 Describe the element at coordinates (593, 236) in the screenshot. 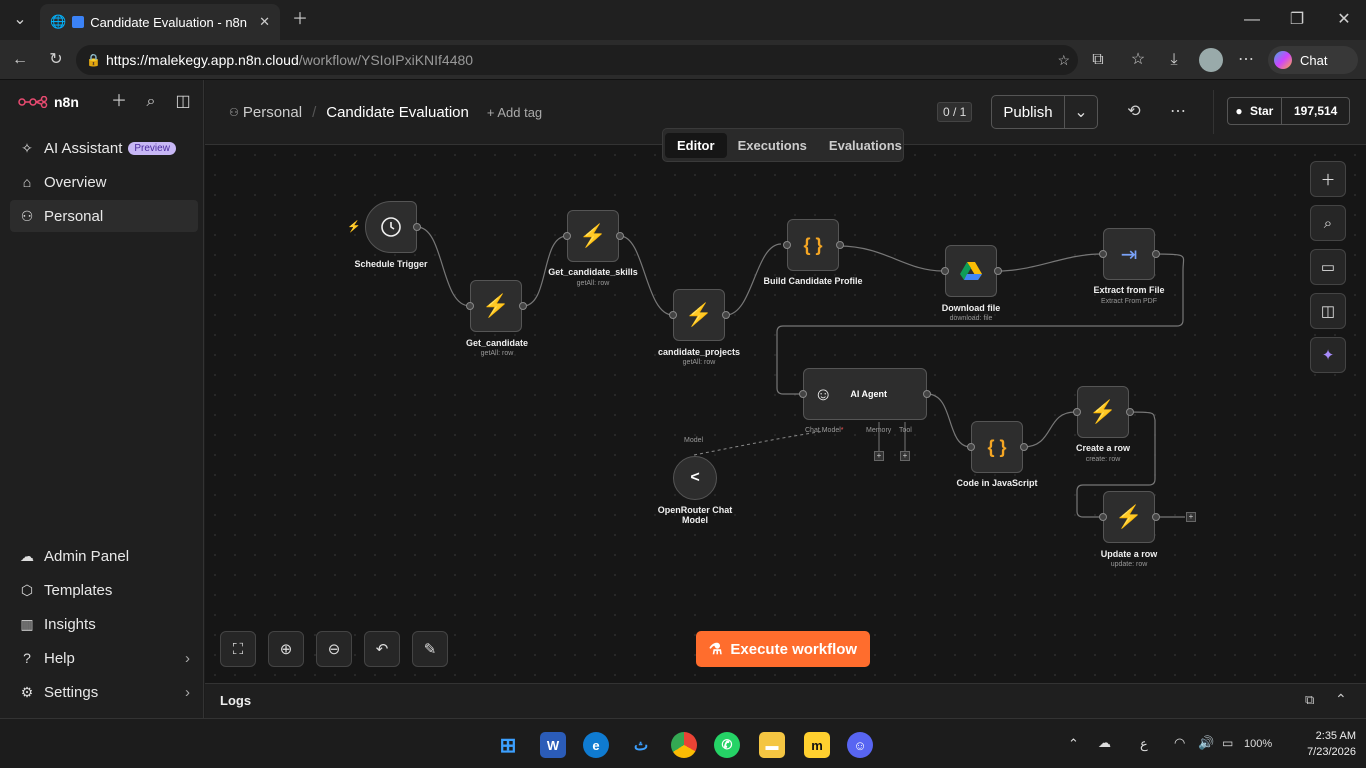

I see `node-get-candidate-skills: ⚡` at that location.